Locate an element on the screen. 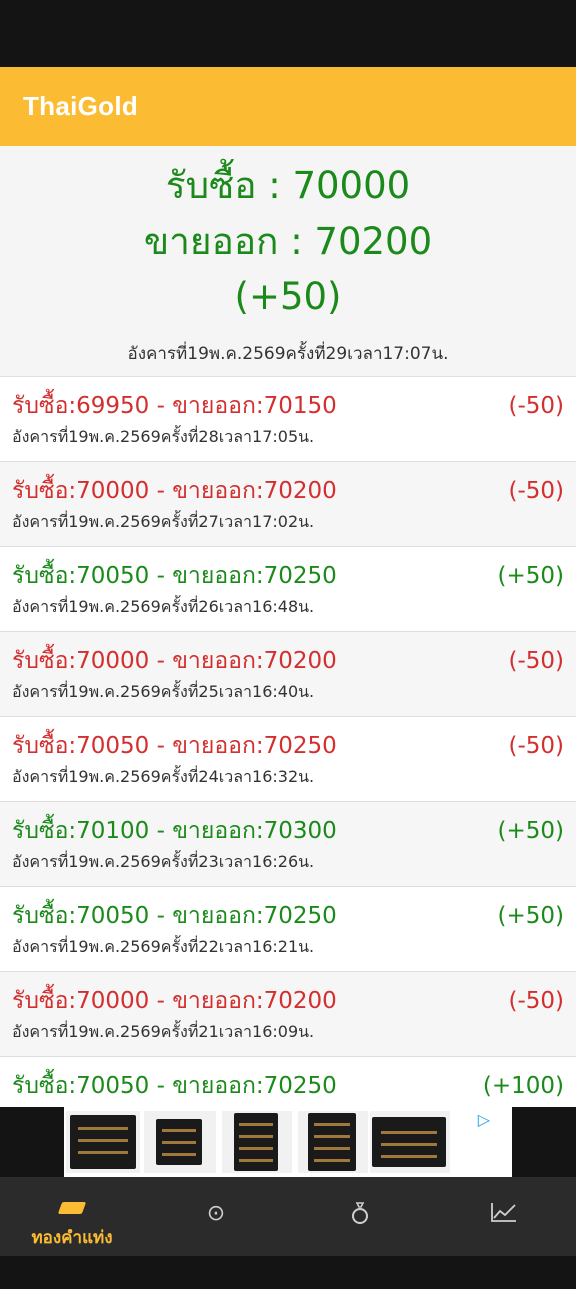 Image resolution: width=576 pixels, height=1289 pixels. history-timestamp: อังคารที่19พ.ค.2569ครั้งที่27เวลา17:02น. is located at coordinates (163, 521).